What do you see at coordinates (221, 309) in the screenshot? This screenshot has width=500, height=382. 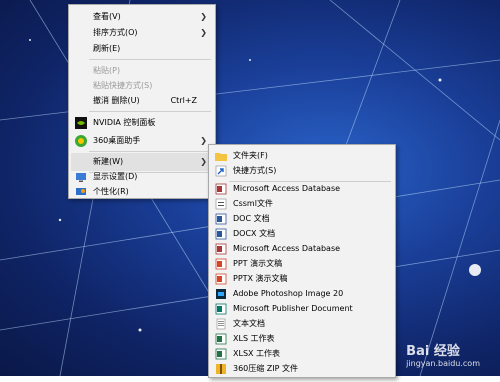 I see `publisher-icon` at bounding box center [221, 309].